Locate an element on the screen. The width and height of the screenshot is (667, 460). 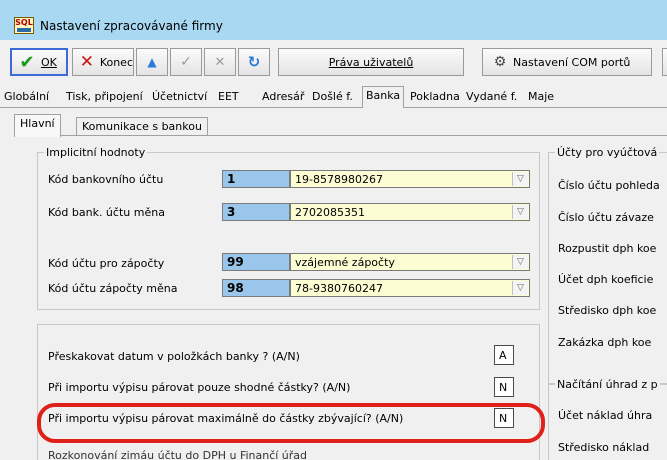
tab-komunikace-s-bankou: Komunikace s bankou is located at coordinates (142, 126).